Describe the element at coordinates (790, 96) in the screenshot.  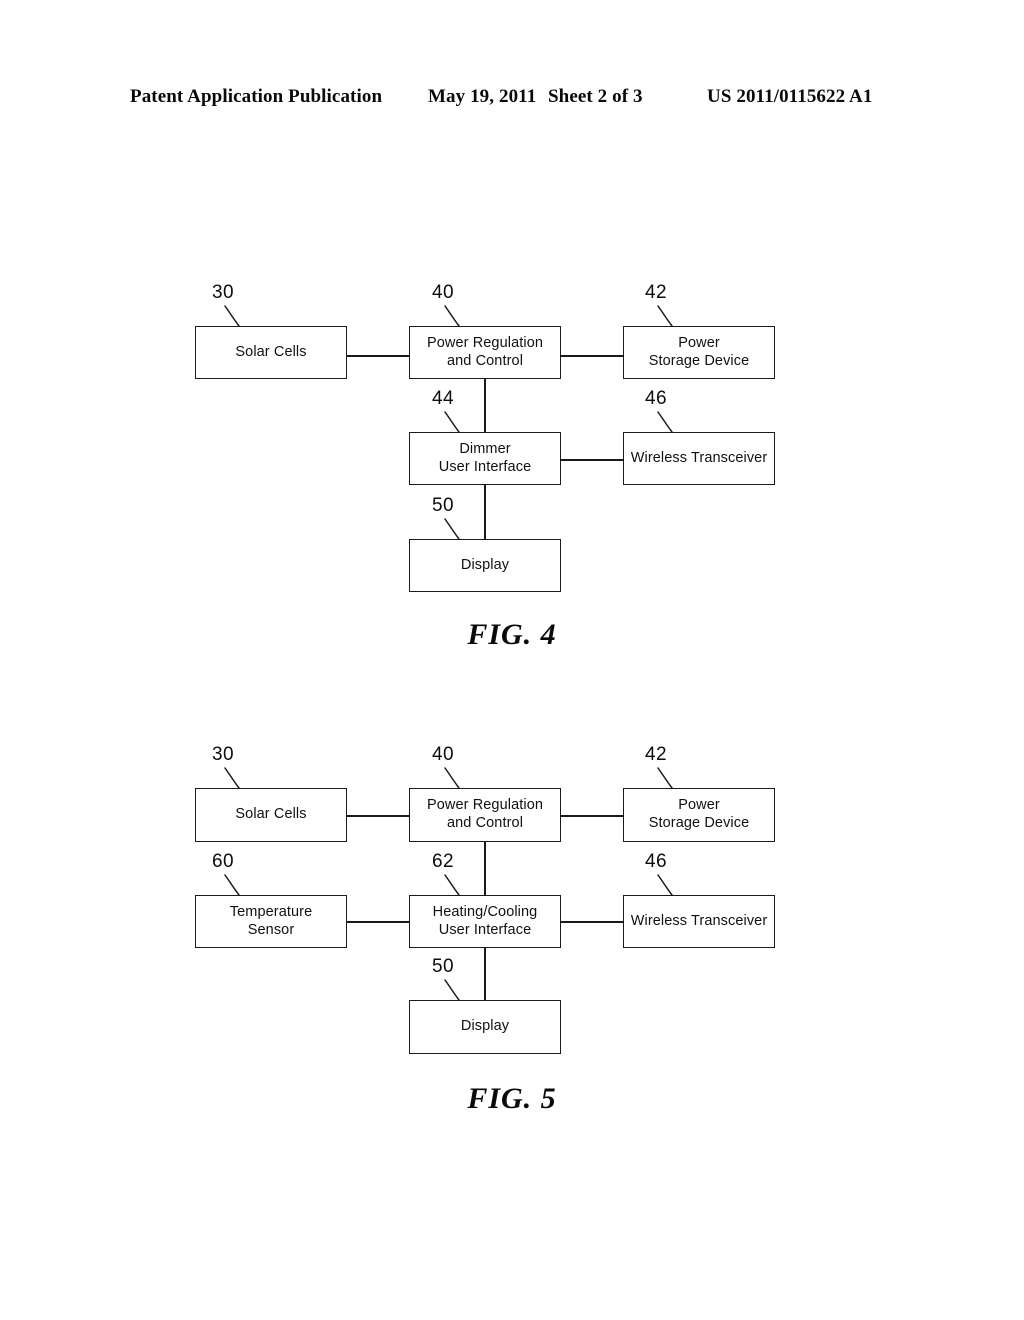
I see `patent-number: US 2011/0115622 A1` at that location.